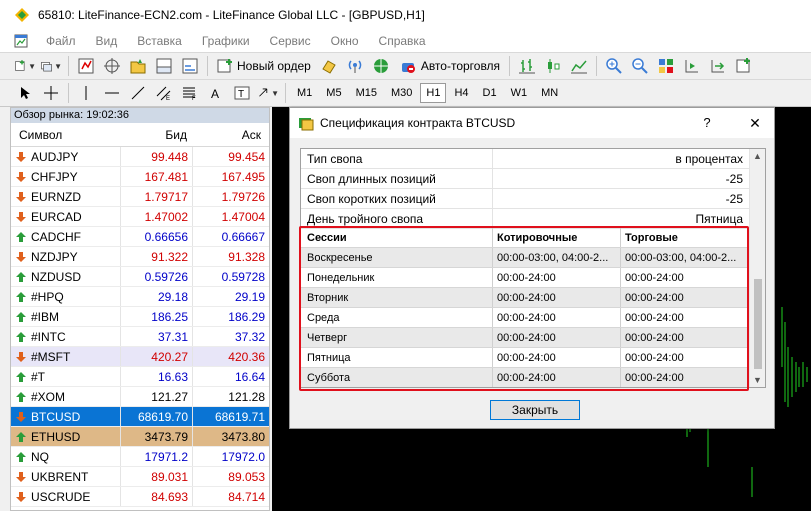 The height and width of the screenshot is (511, 811). What do you see at coordinates (112, 93) in the screenshot?
I see `horizontal-line-button` at bounding box center [112, 93].